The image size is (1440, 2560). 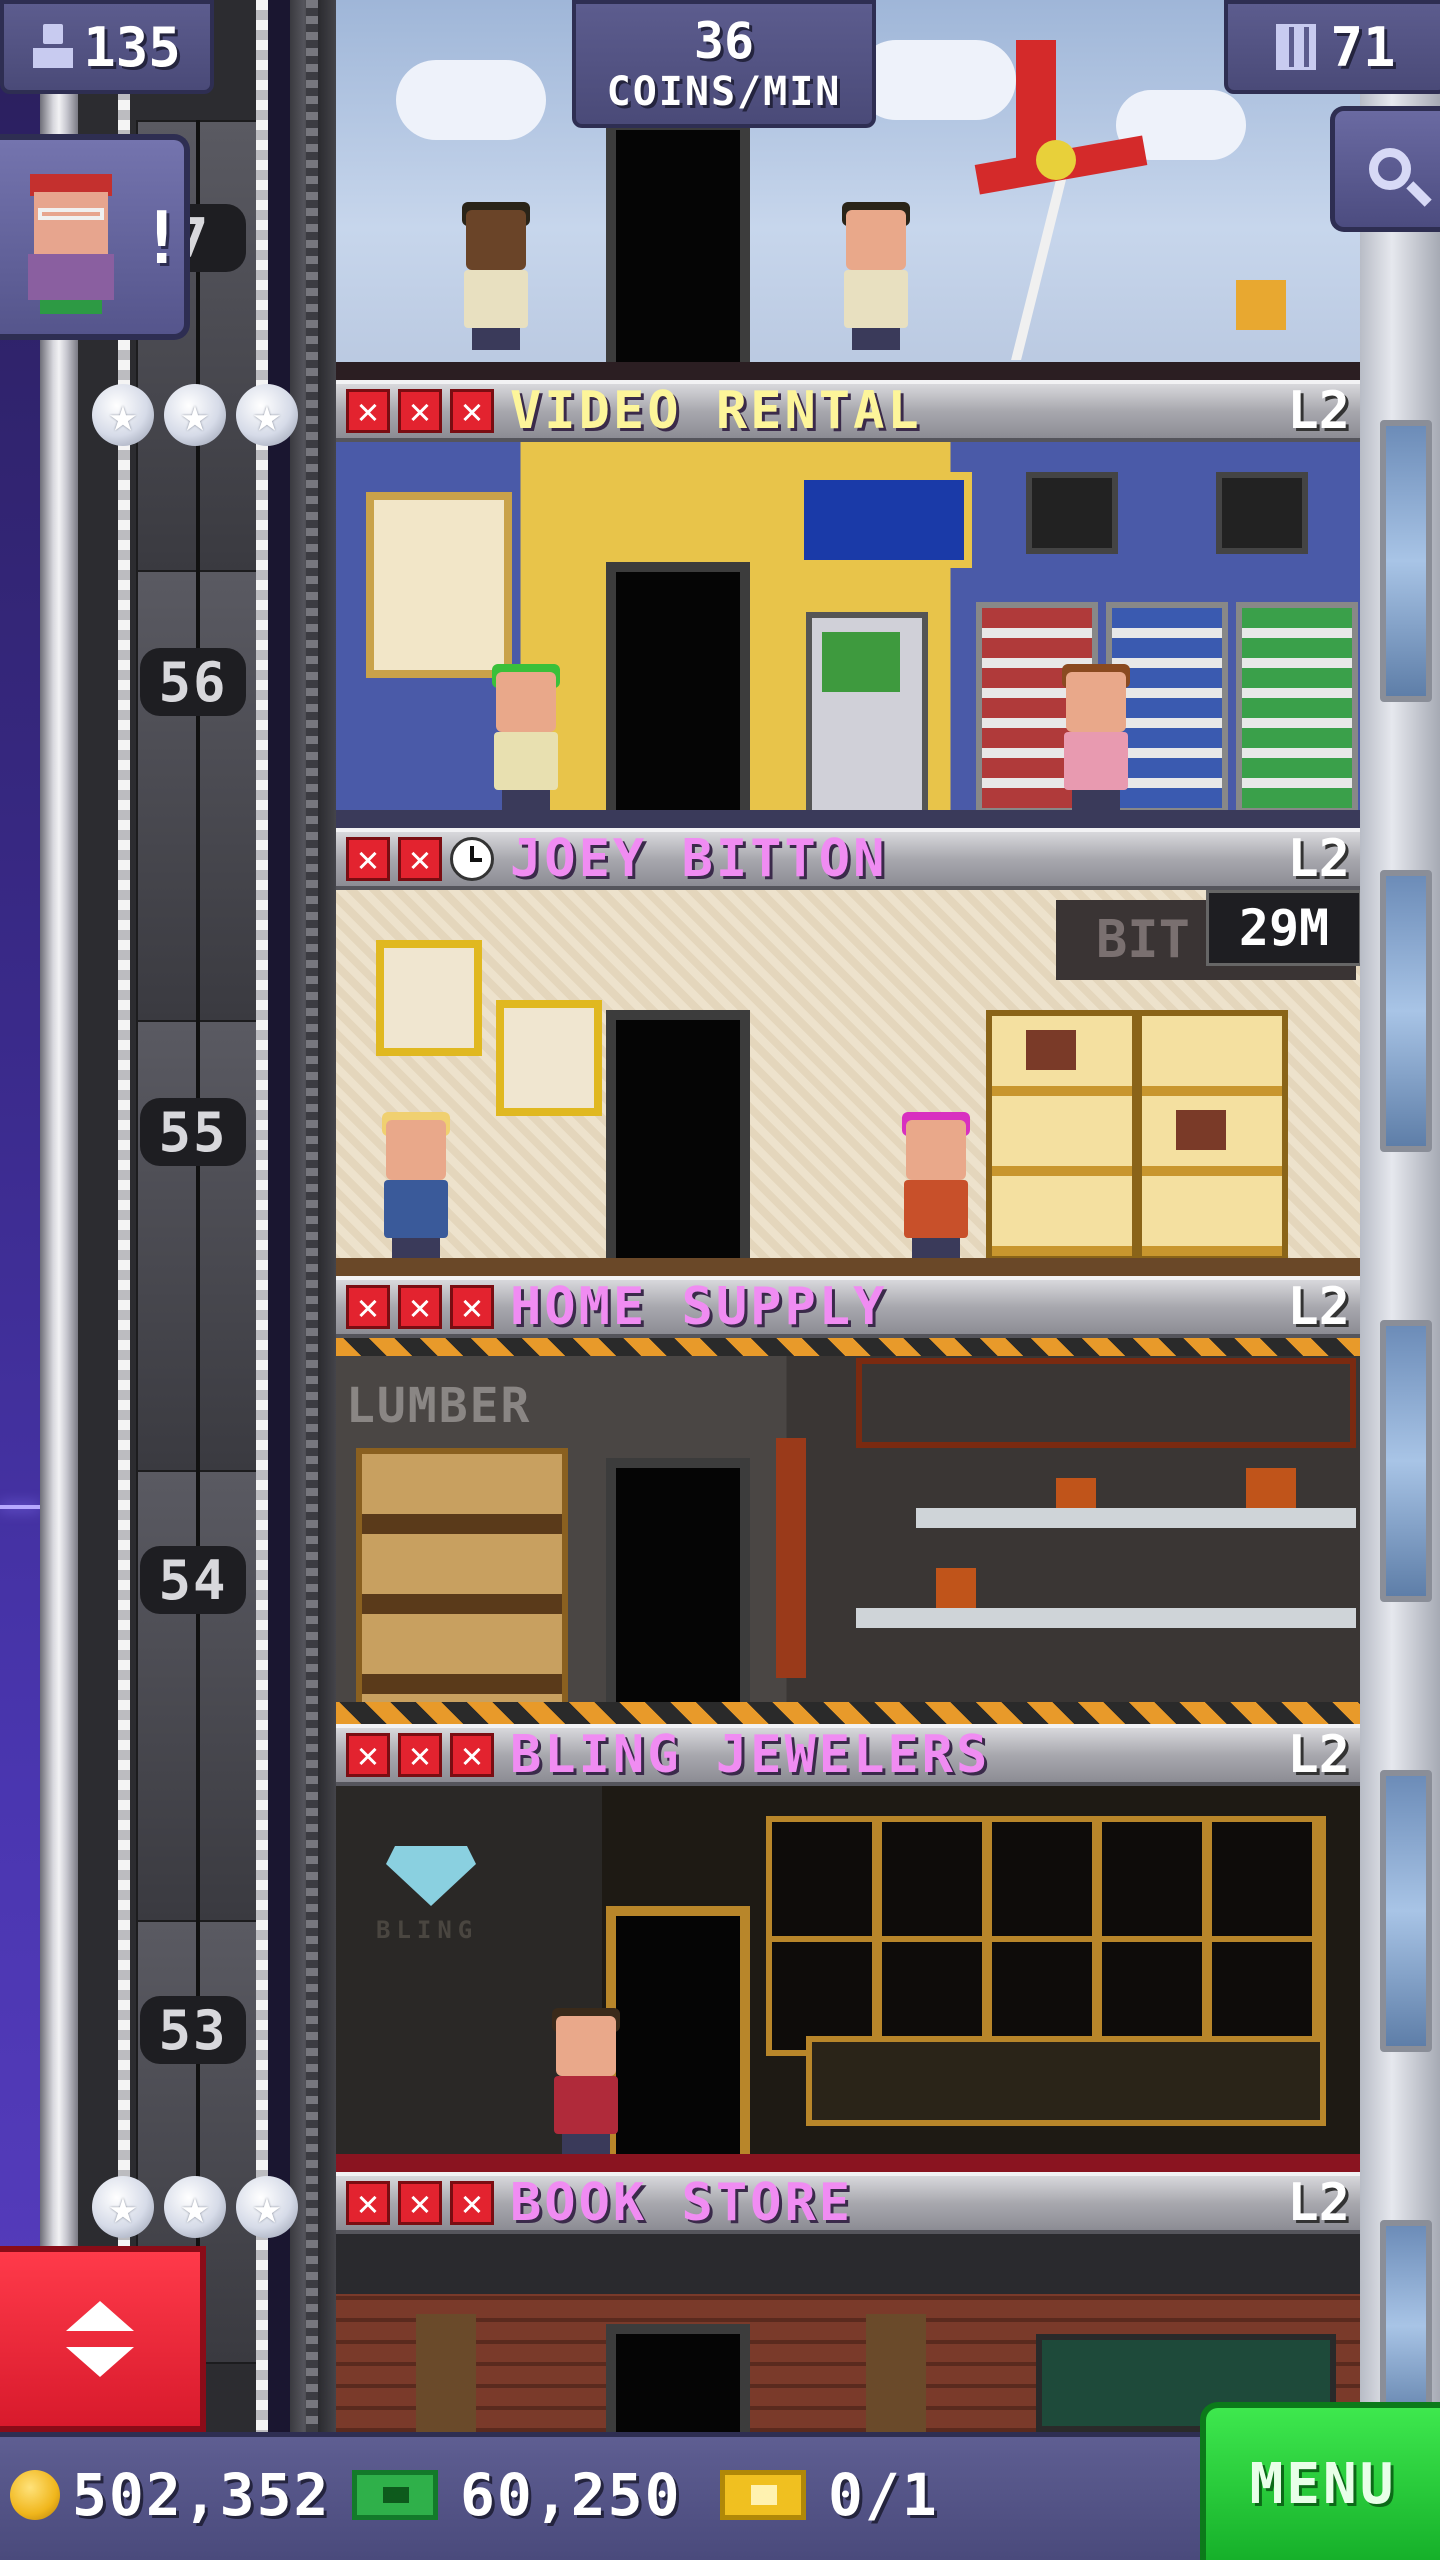 I want to click on elevator-cable, so click(x=198, y=1280).